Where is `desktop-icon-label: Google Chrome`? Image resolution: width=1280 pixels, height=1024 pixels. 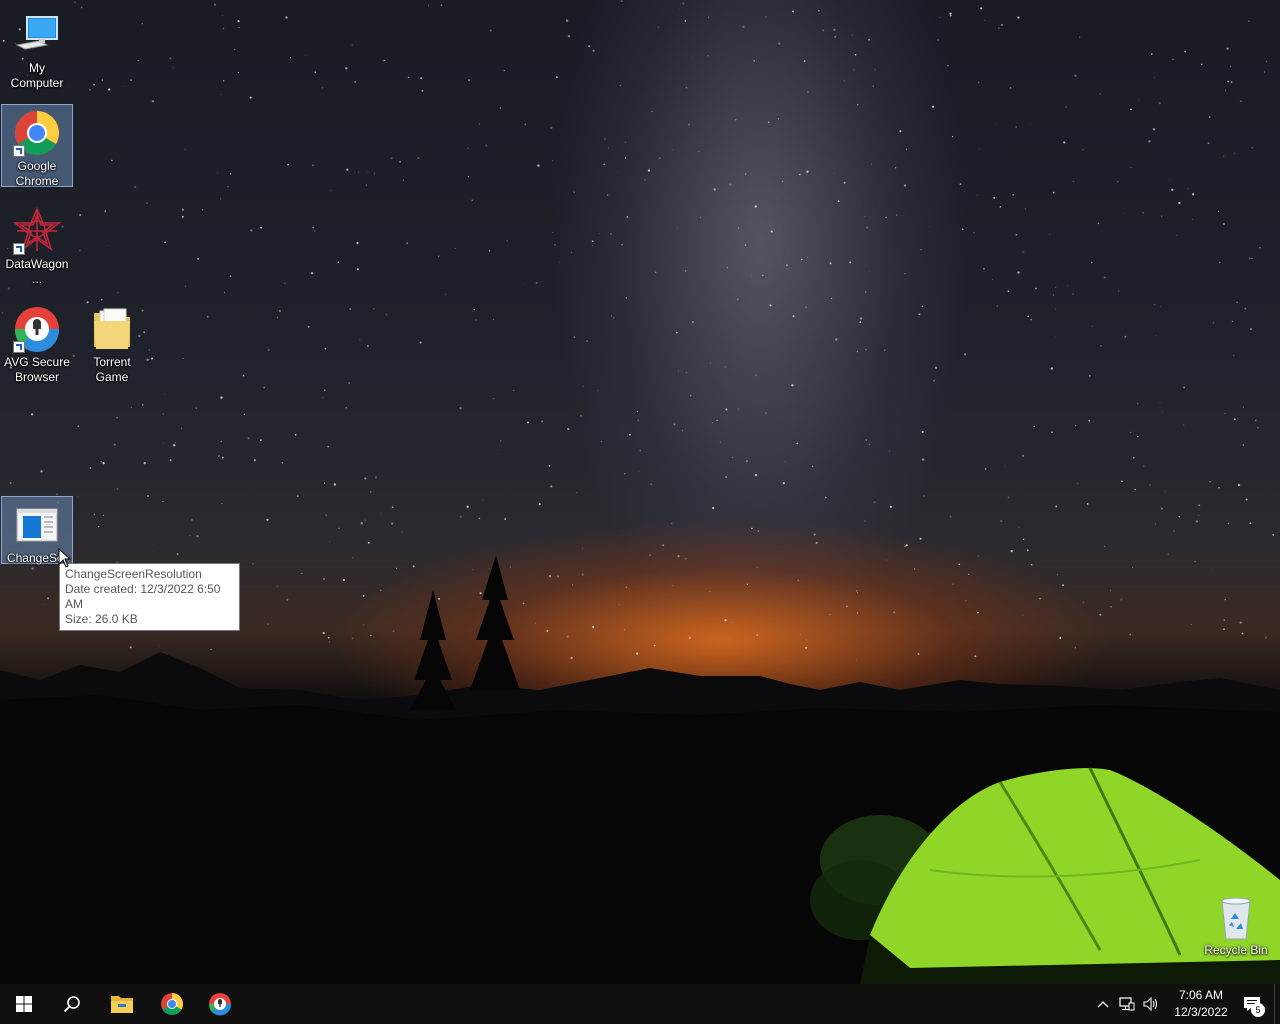
desktop-icon-label: Google Chrome is located at coordinates (37, 173).